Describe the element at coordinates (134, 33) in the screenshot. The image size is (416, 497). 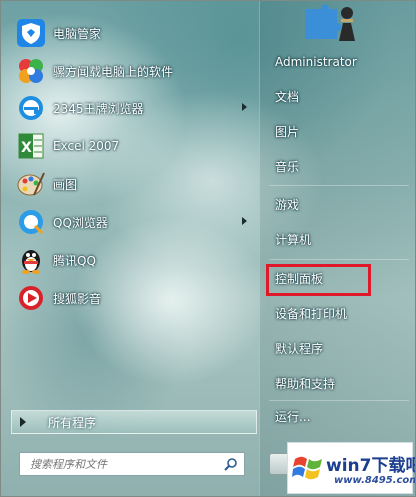
I see `program-item-pc-manager: 电脑管家` at that location.